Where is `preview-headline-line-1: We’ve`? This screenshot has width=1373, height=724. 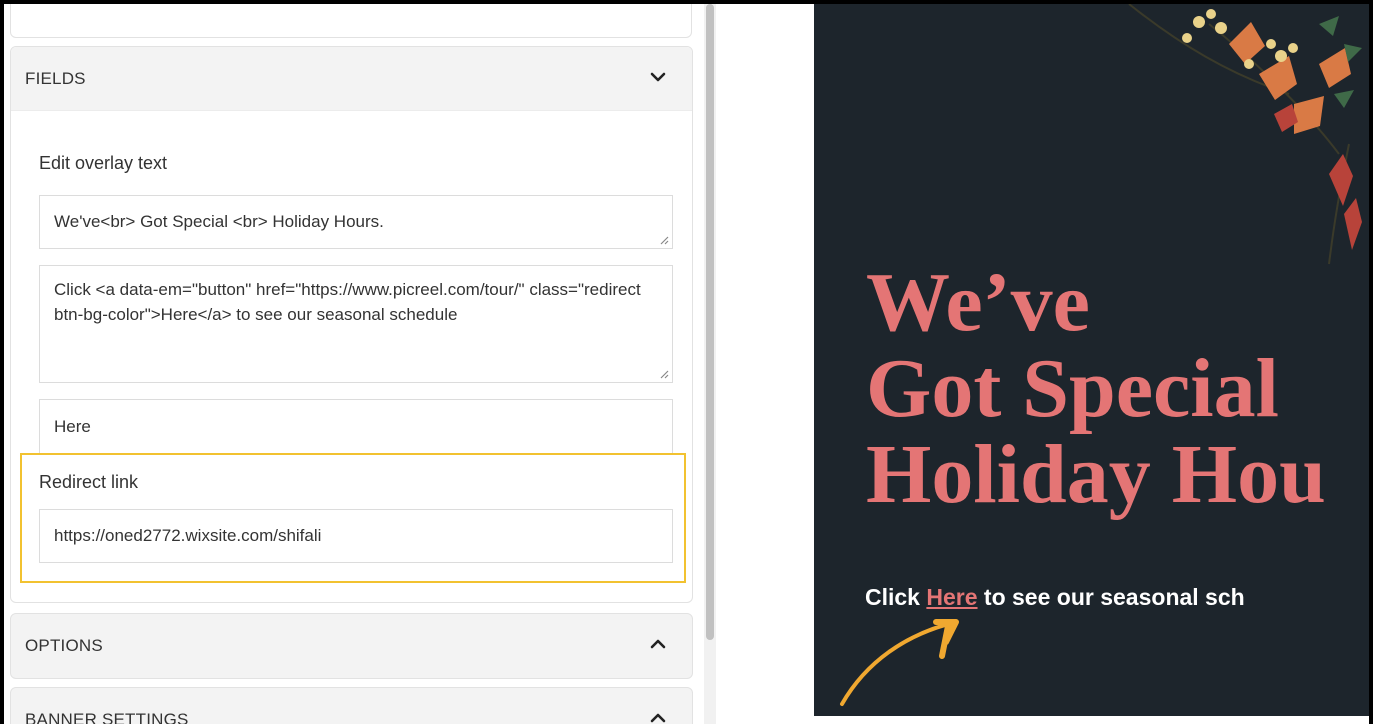
preview-headline-line-1: We’ve is located at coordinates (978, 302).